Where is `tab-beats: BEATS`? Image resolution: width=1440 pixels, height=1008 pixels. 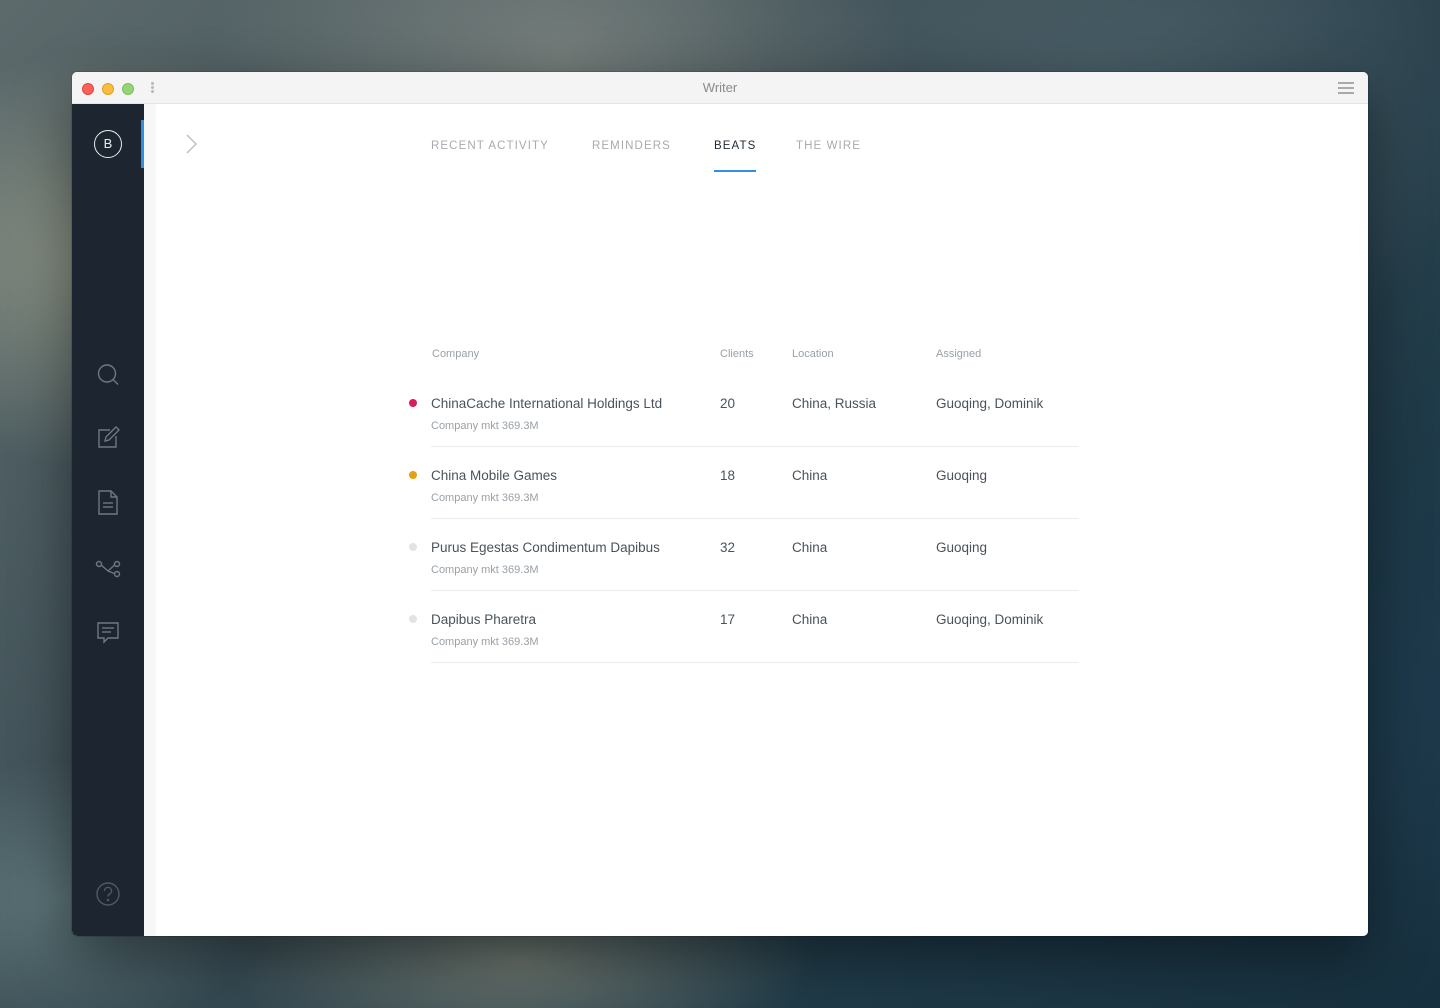 tab-beats: BEATS is located at coordinates (735, 156).